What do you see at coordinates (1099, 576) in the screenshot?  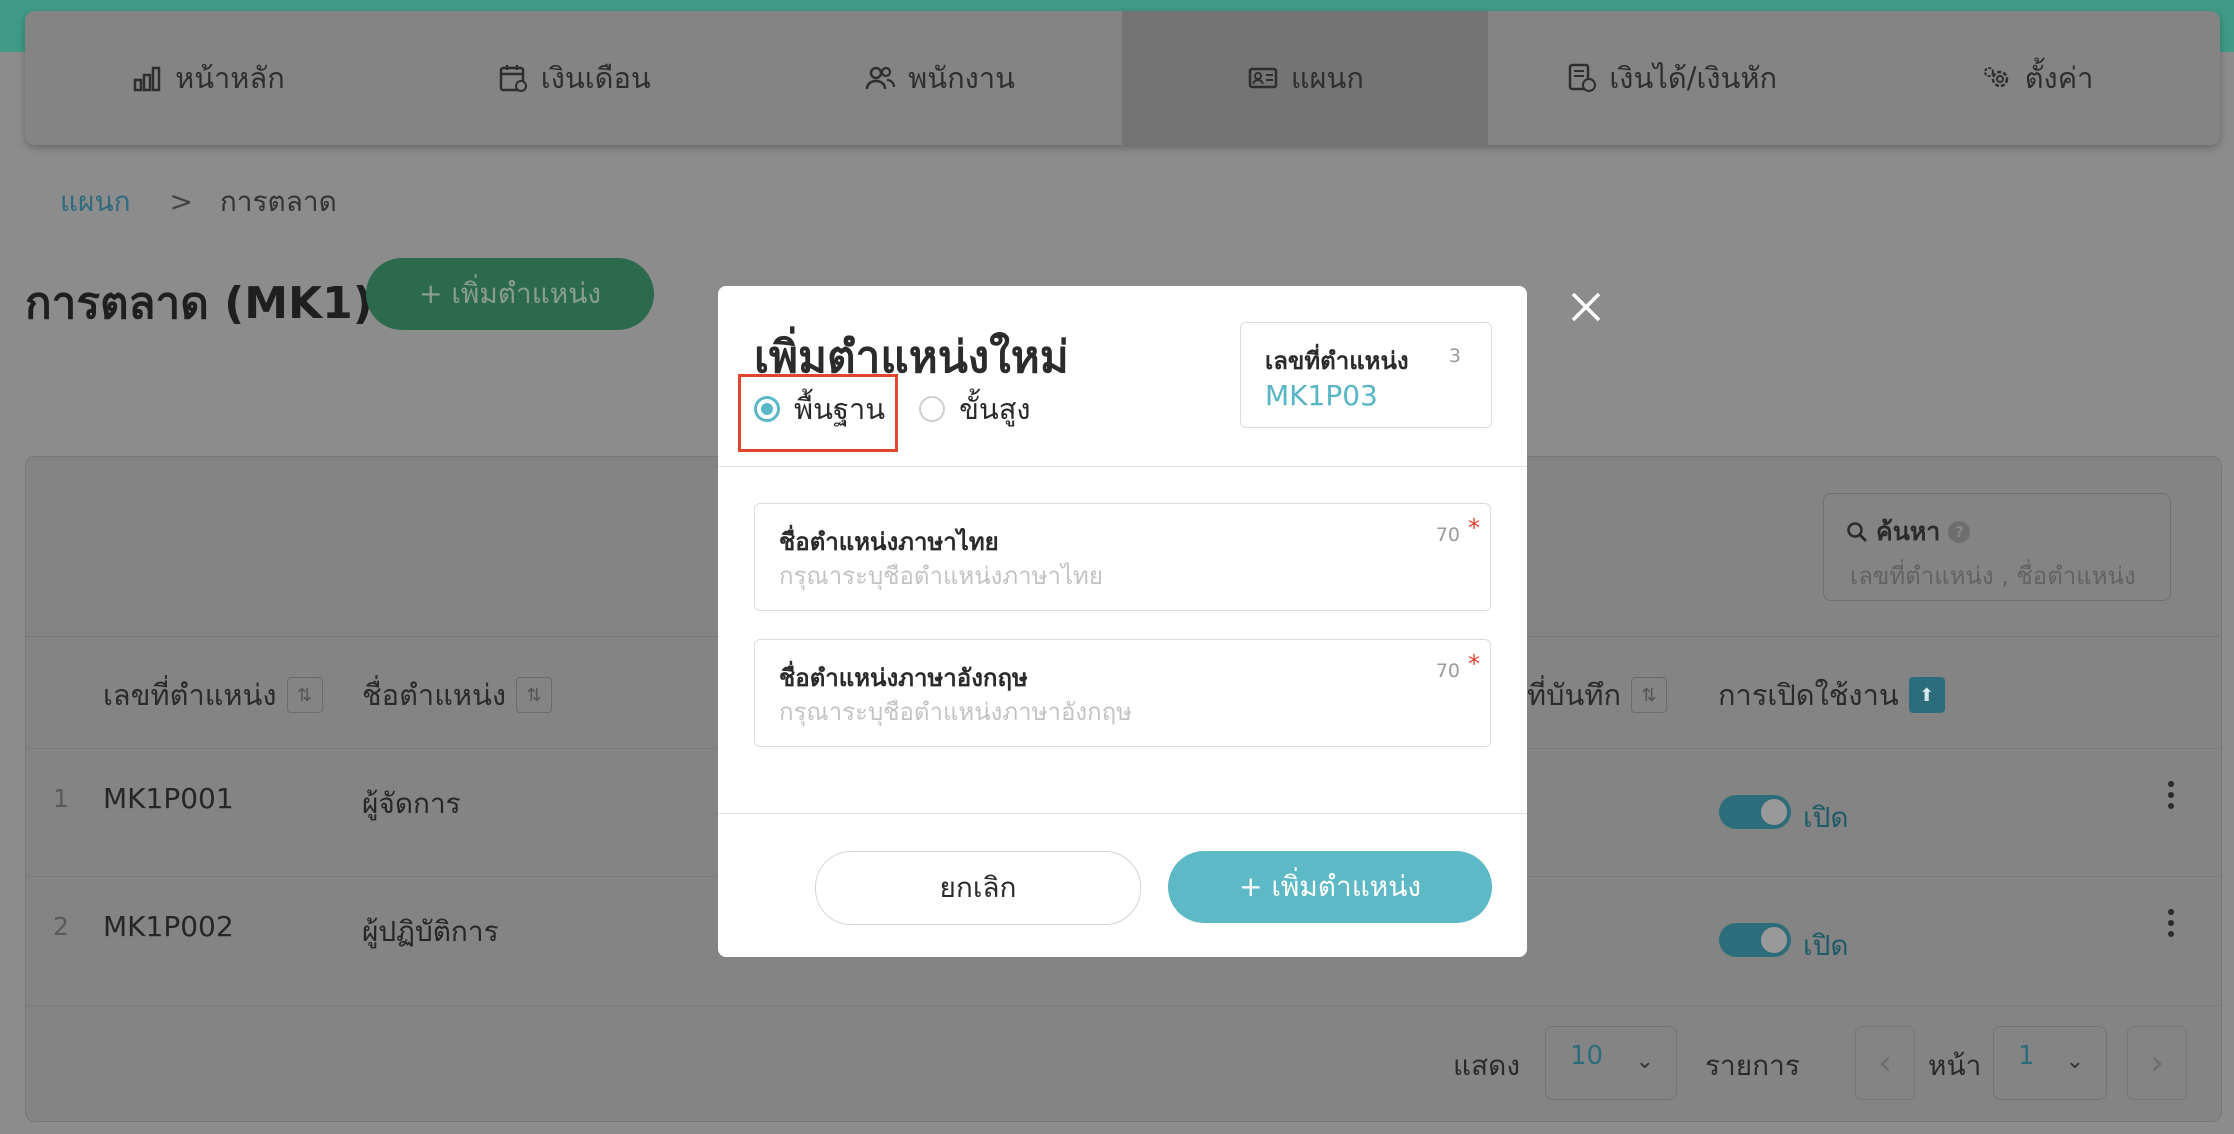 I see `thai-name-input` at bounding box center [1099, 576].